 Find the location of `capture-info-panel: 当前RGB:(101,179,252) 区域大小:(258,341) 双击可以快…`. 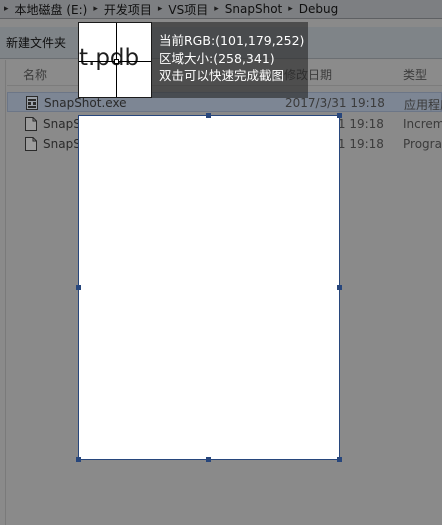

capture-info-panel: 当前RGB:(101,179,252) 区域大小:(258,341) 双击可以快… is located at coordinates (230, 60).